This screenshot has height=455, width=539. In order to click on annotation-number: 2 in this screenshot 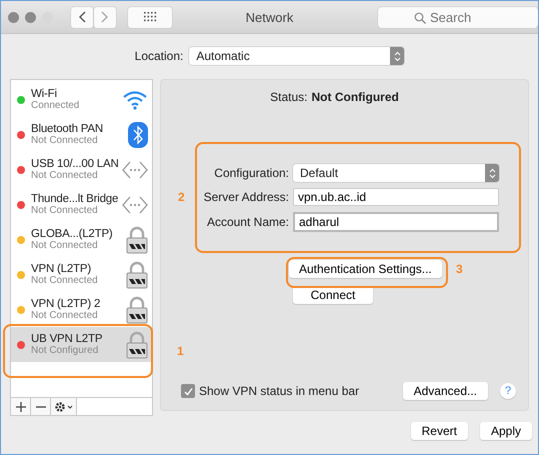, I will do `click(181, 197)`.